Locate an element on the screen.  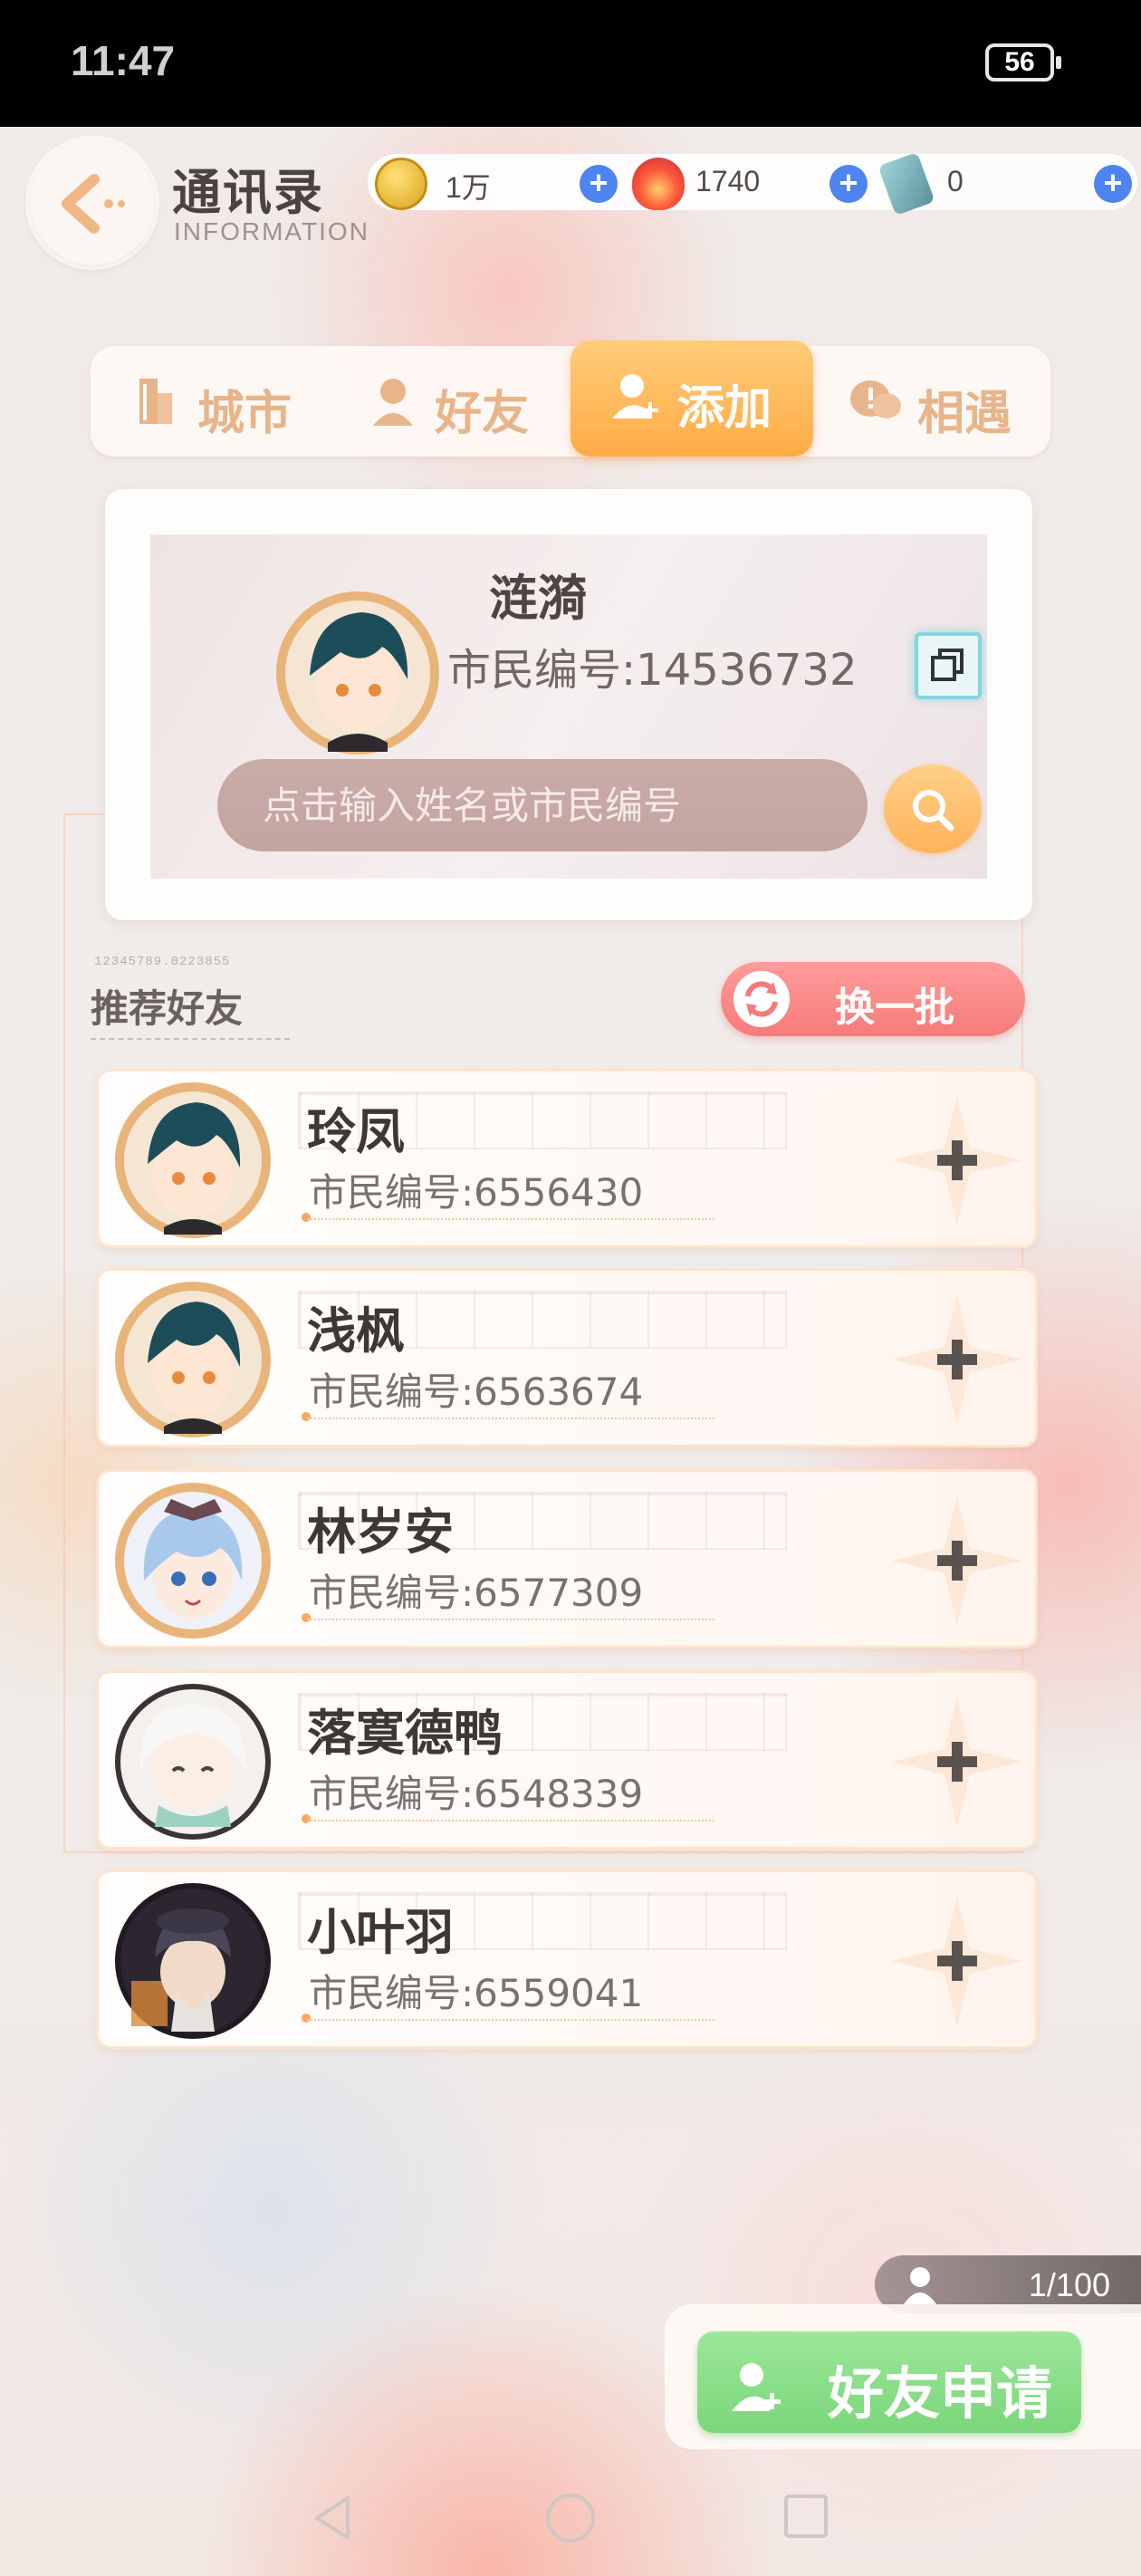
friend-request-label: 好友申请 is located at coordinates (940, 2393).